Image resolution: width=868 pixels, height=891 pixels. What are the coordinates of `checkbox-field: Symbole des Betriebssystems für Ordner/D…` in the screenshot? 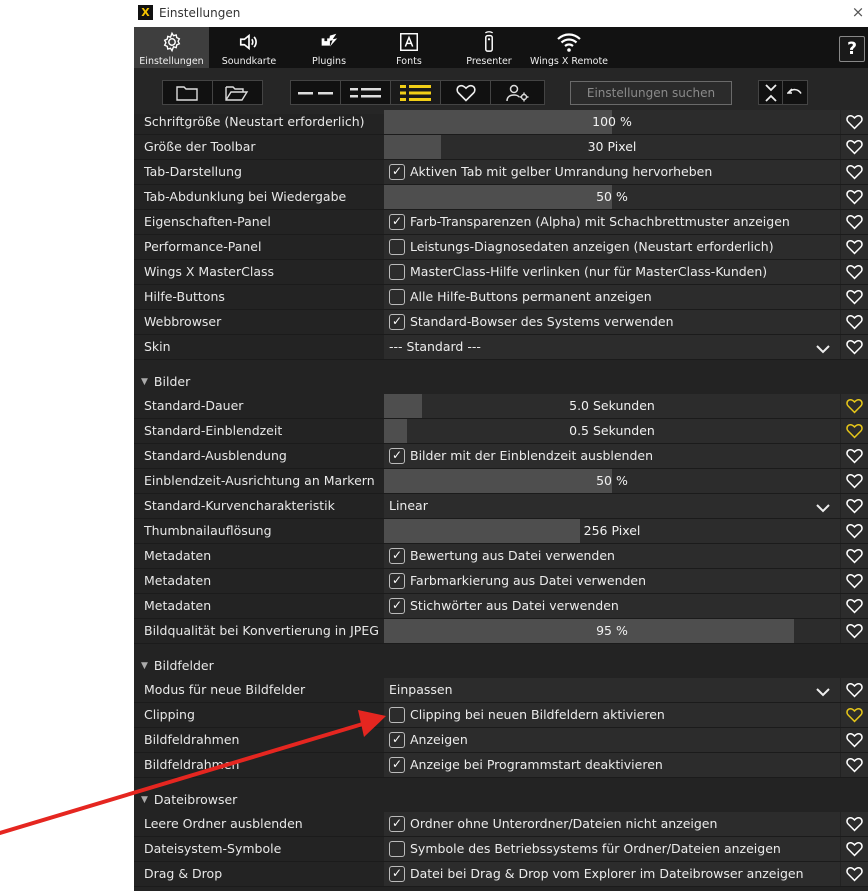 It's located at (612, 849).